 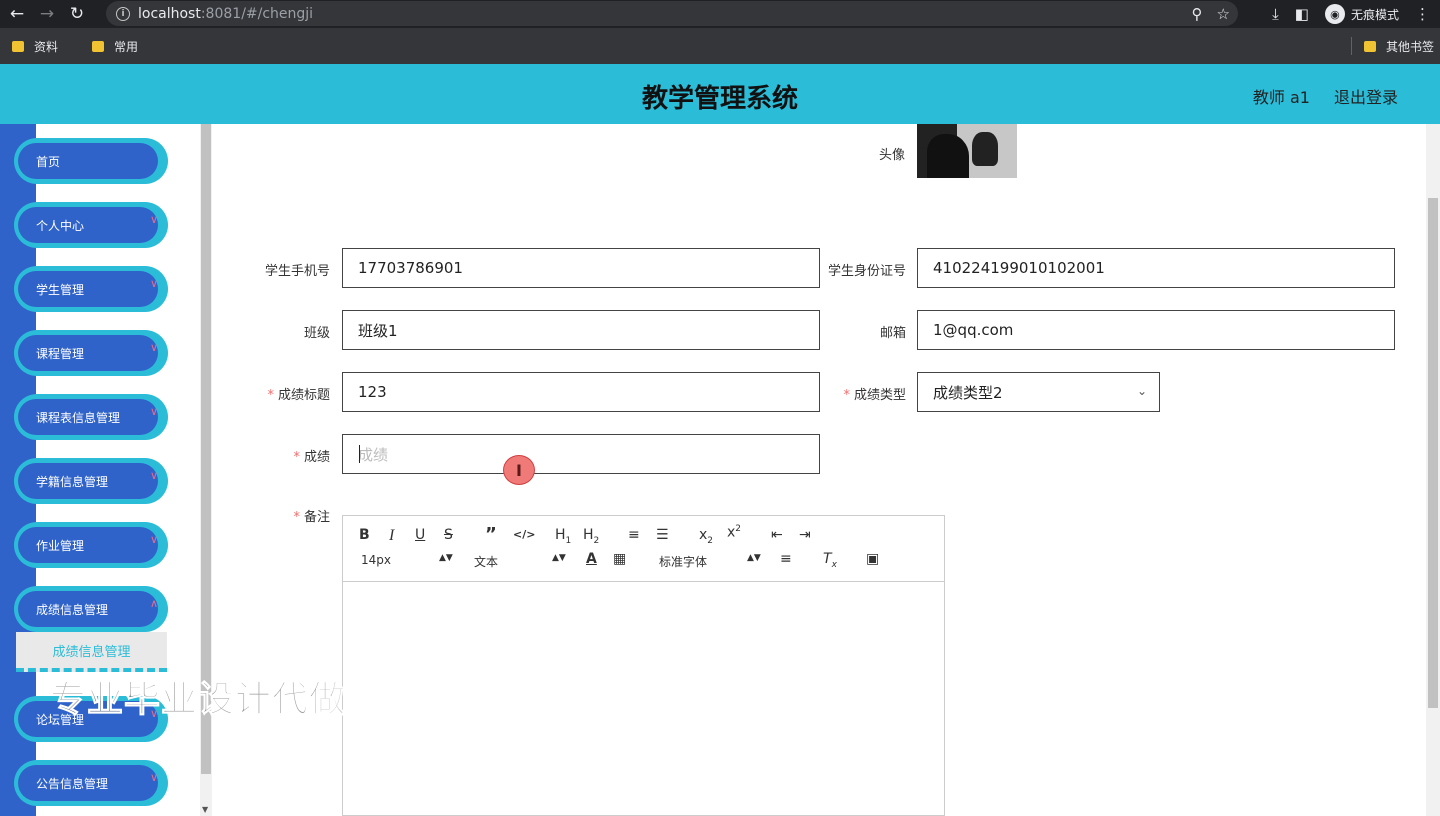 I want to click on logout-link: 退出登录, so click(x=1366, y=96).